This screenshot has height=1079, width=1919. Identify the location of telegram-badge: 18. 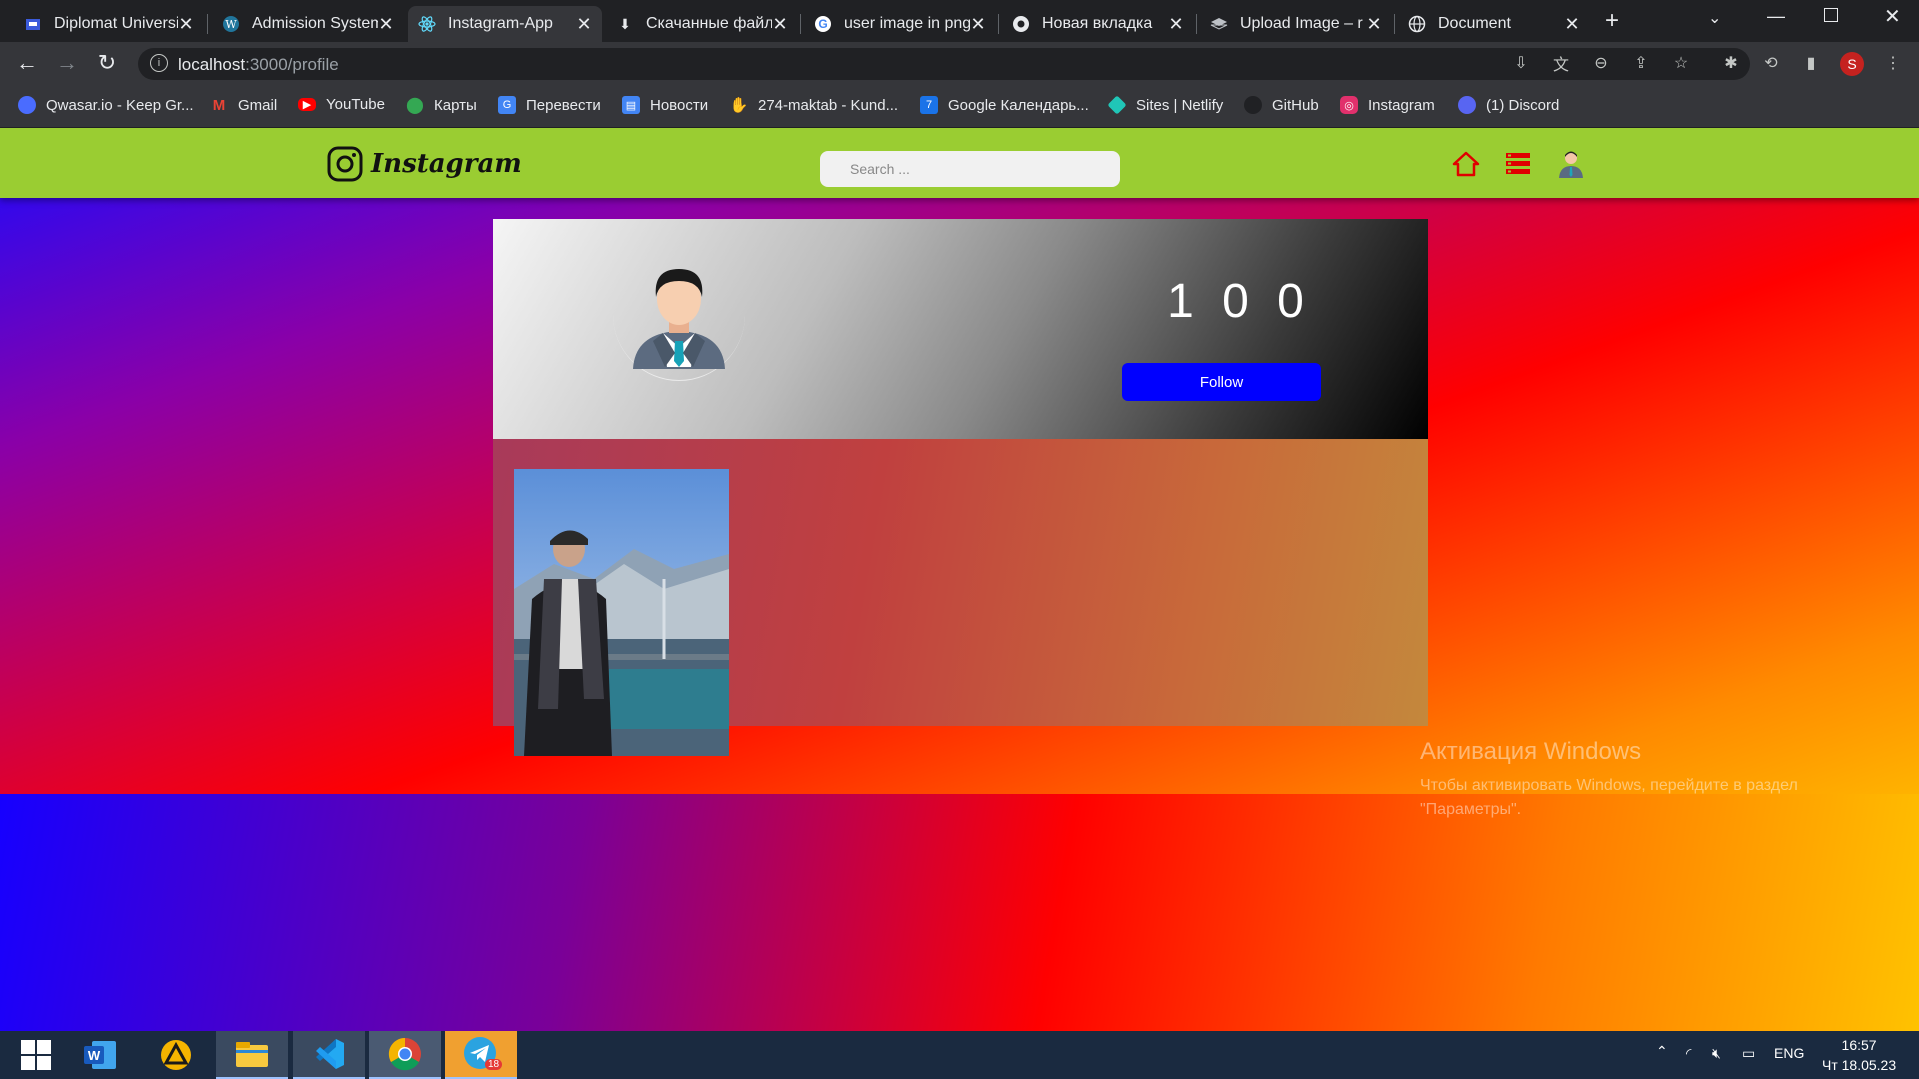
(494, 1064).